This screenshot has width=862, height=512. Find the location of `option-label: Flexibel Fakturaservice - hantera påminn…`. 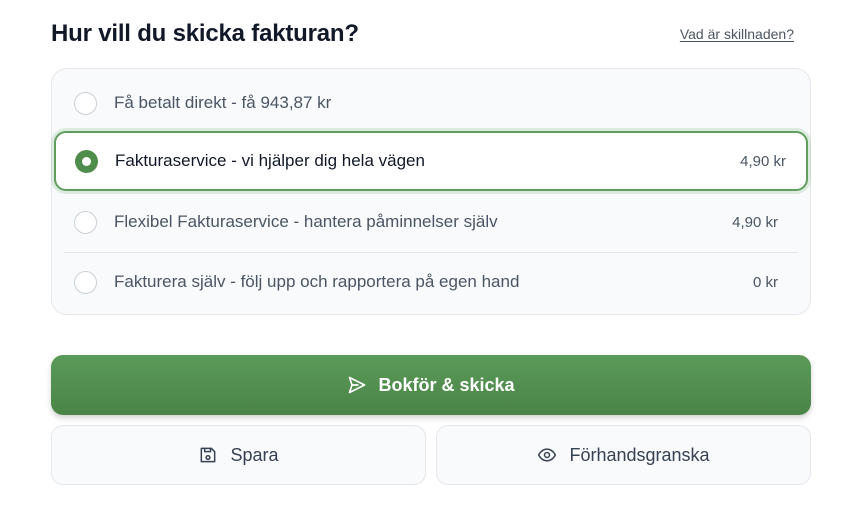

option-label: Flexibel Fakturaservice - hantera påminn… is located at coordinates (306, 221).